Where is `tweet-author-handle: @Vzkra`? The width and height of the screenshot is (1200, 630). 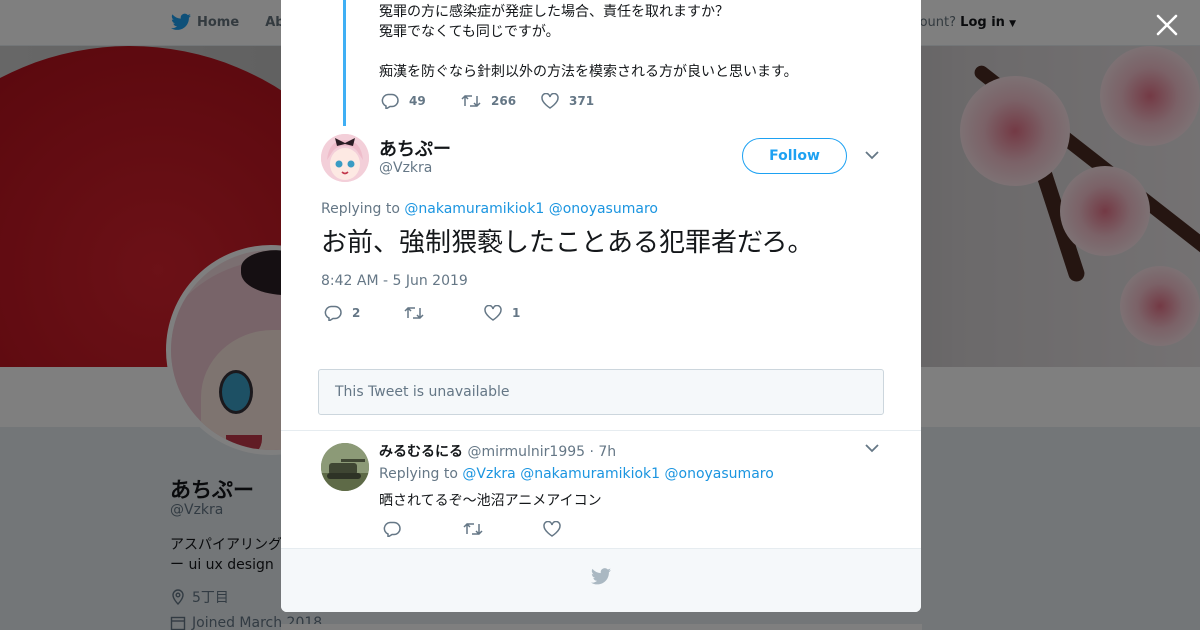 tweet-author-handle: @Vzkra is located at coordinates (405, 168).